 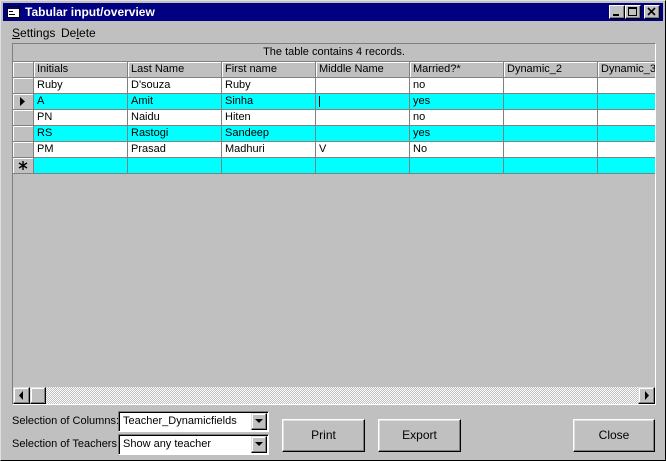 I want to click on maximize-button, so click(x=633, y=12).